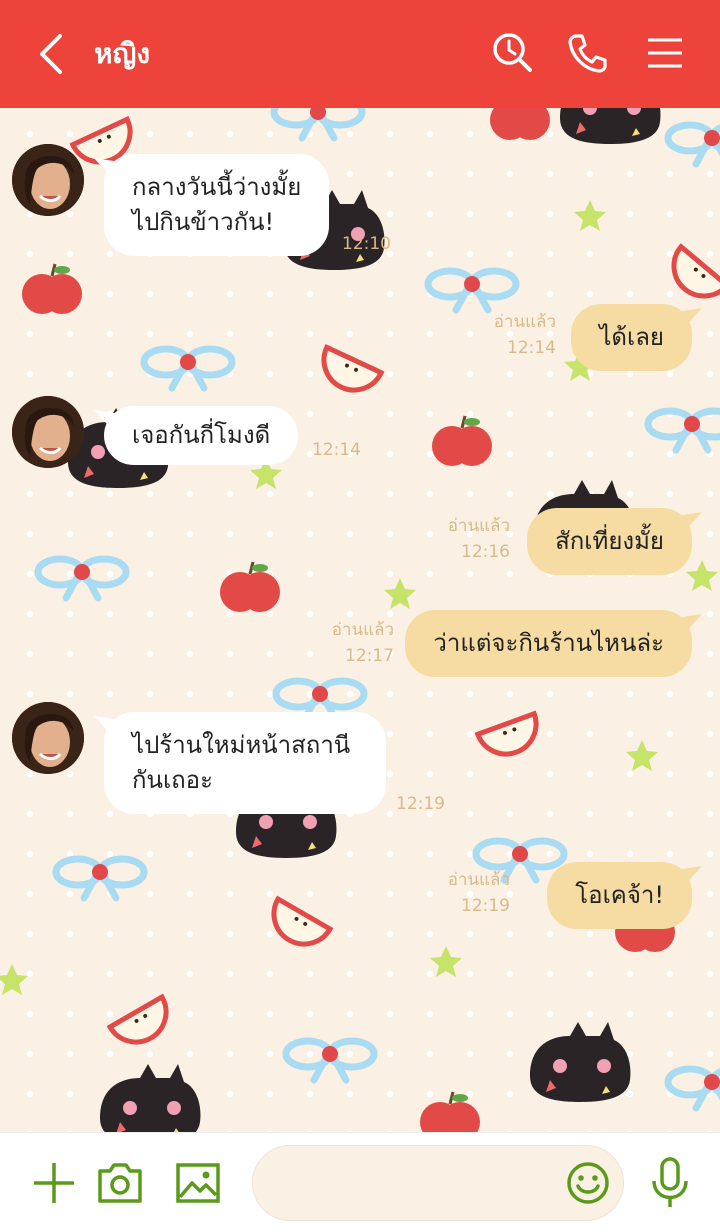 This screenshot has width=720, height=1232. What do you see at coordinates (513, 53) in the screenshot?
I see `search-clock-icon` at bounding box center [513, 53].